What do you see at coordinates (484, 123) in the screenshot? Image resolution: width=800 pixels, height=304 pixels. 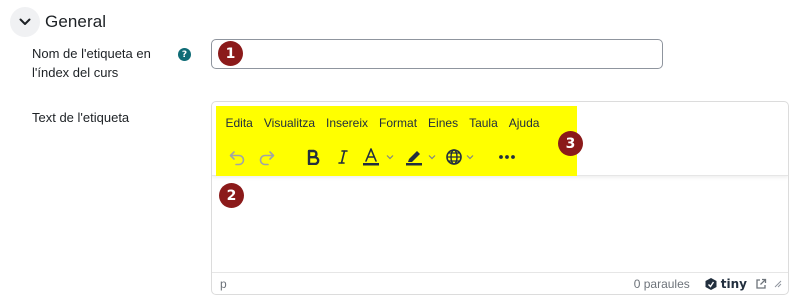 I see `menu-taula: Taula` at bounding box center [484, 123].